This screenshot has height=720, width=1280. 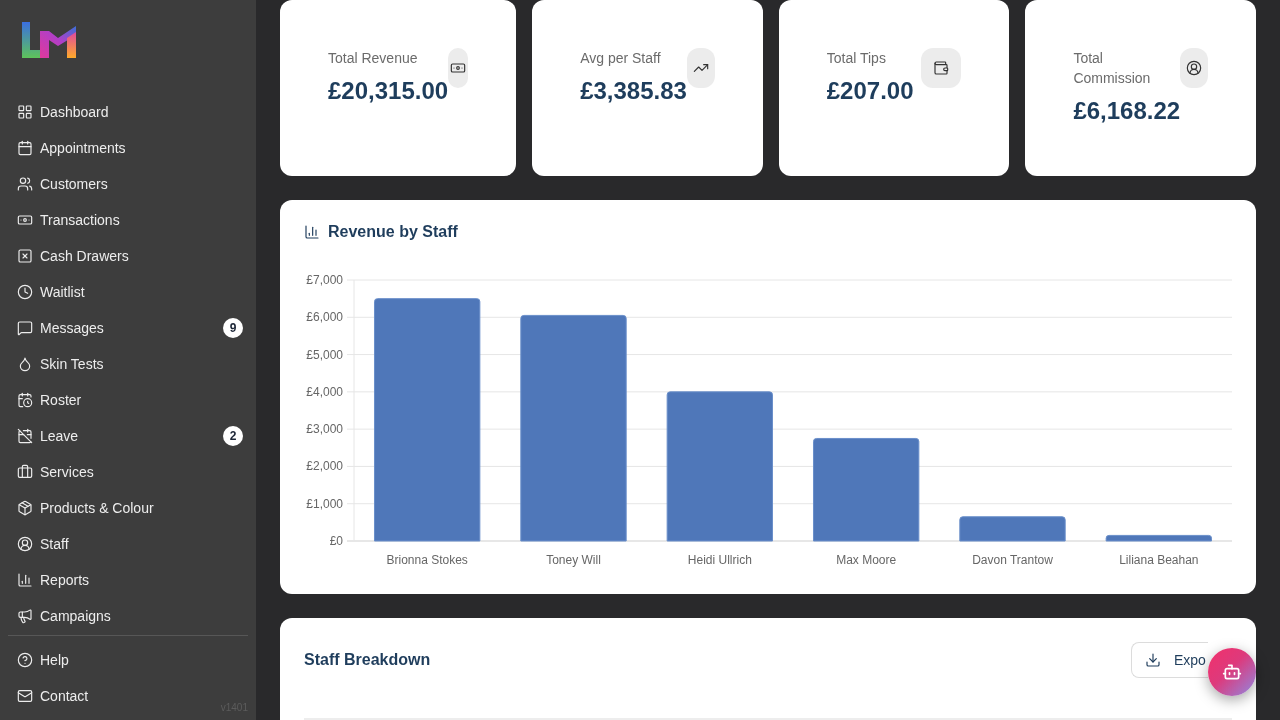 I want to click on package-icon, so click(x=25, y=508).